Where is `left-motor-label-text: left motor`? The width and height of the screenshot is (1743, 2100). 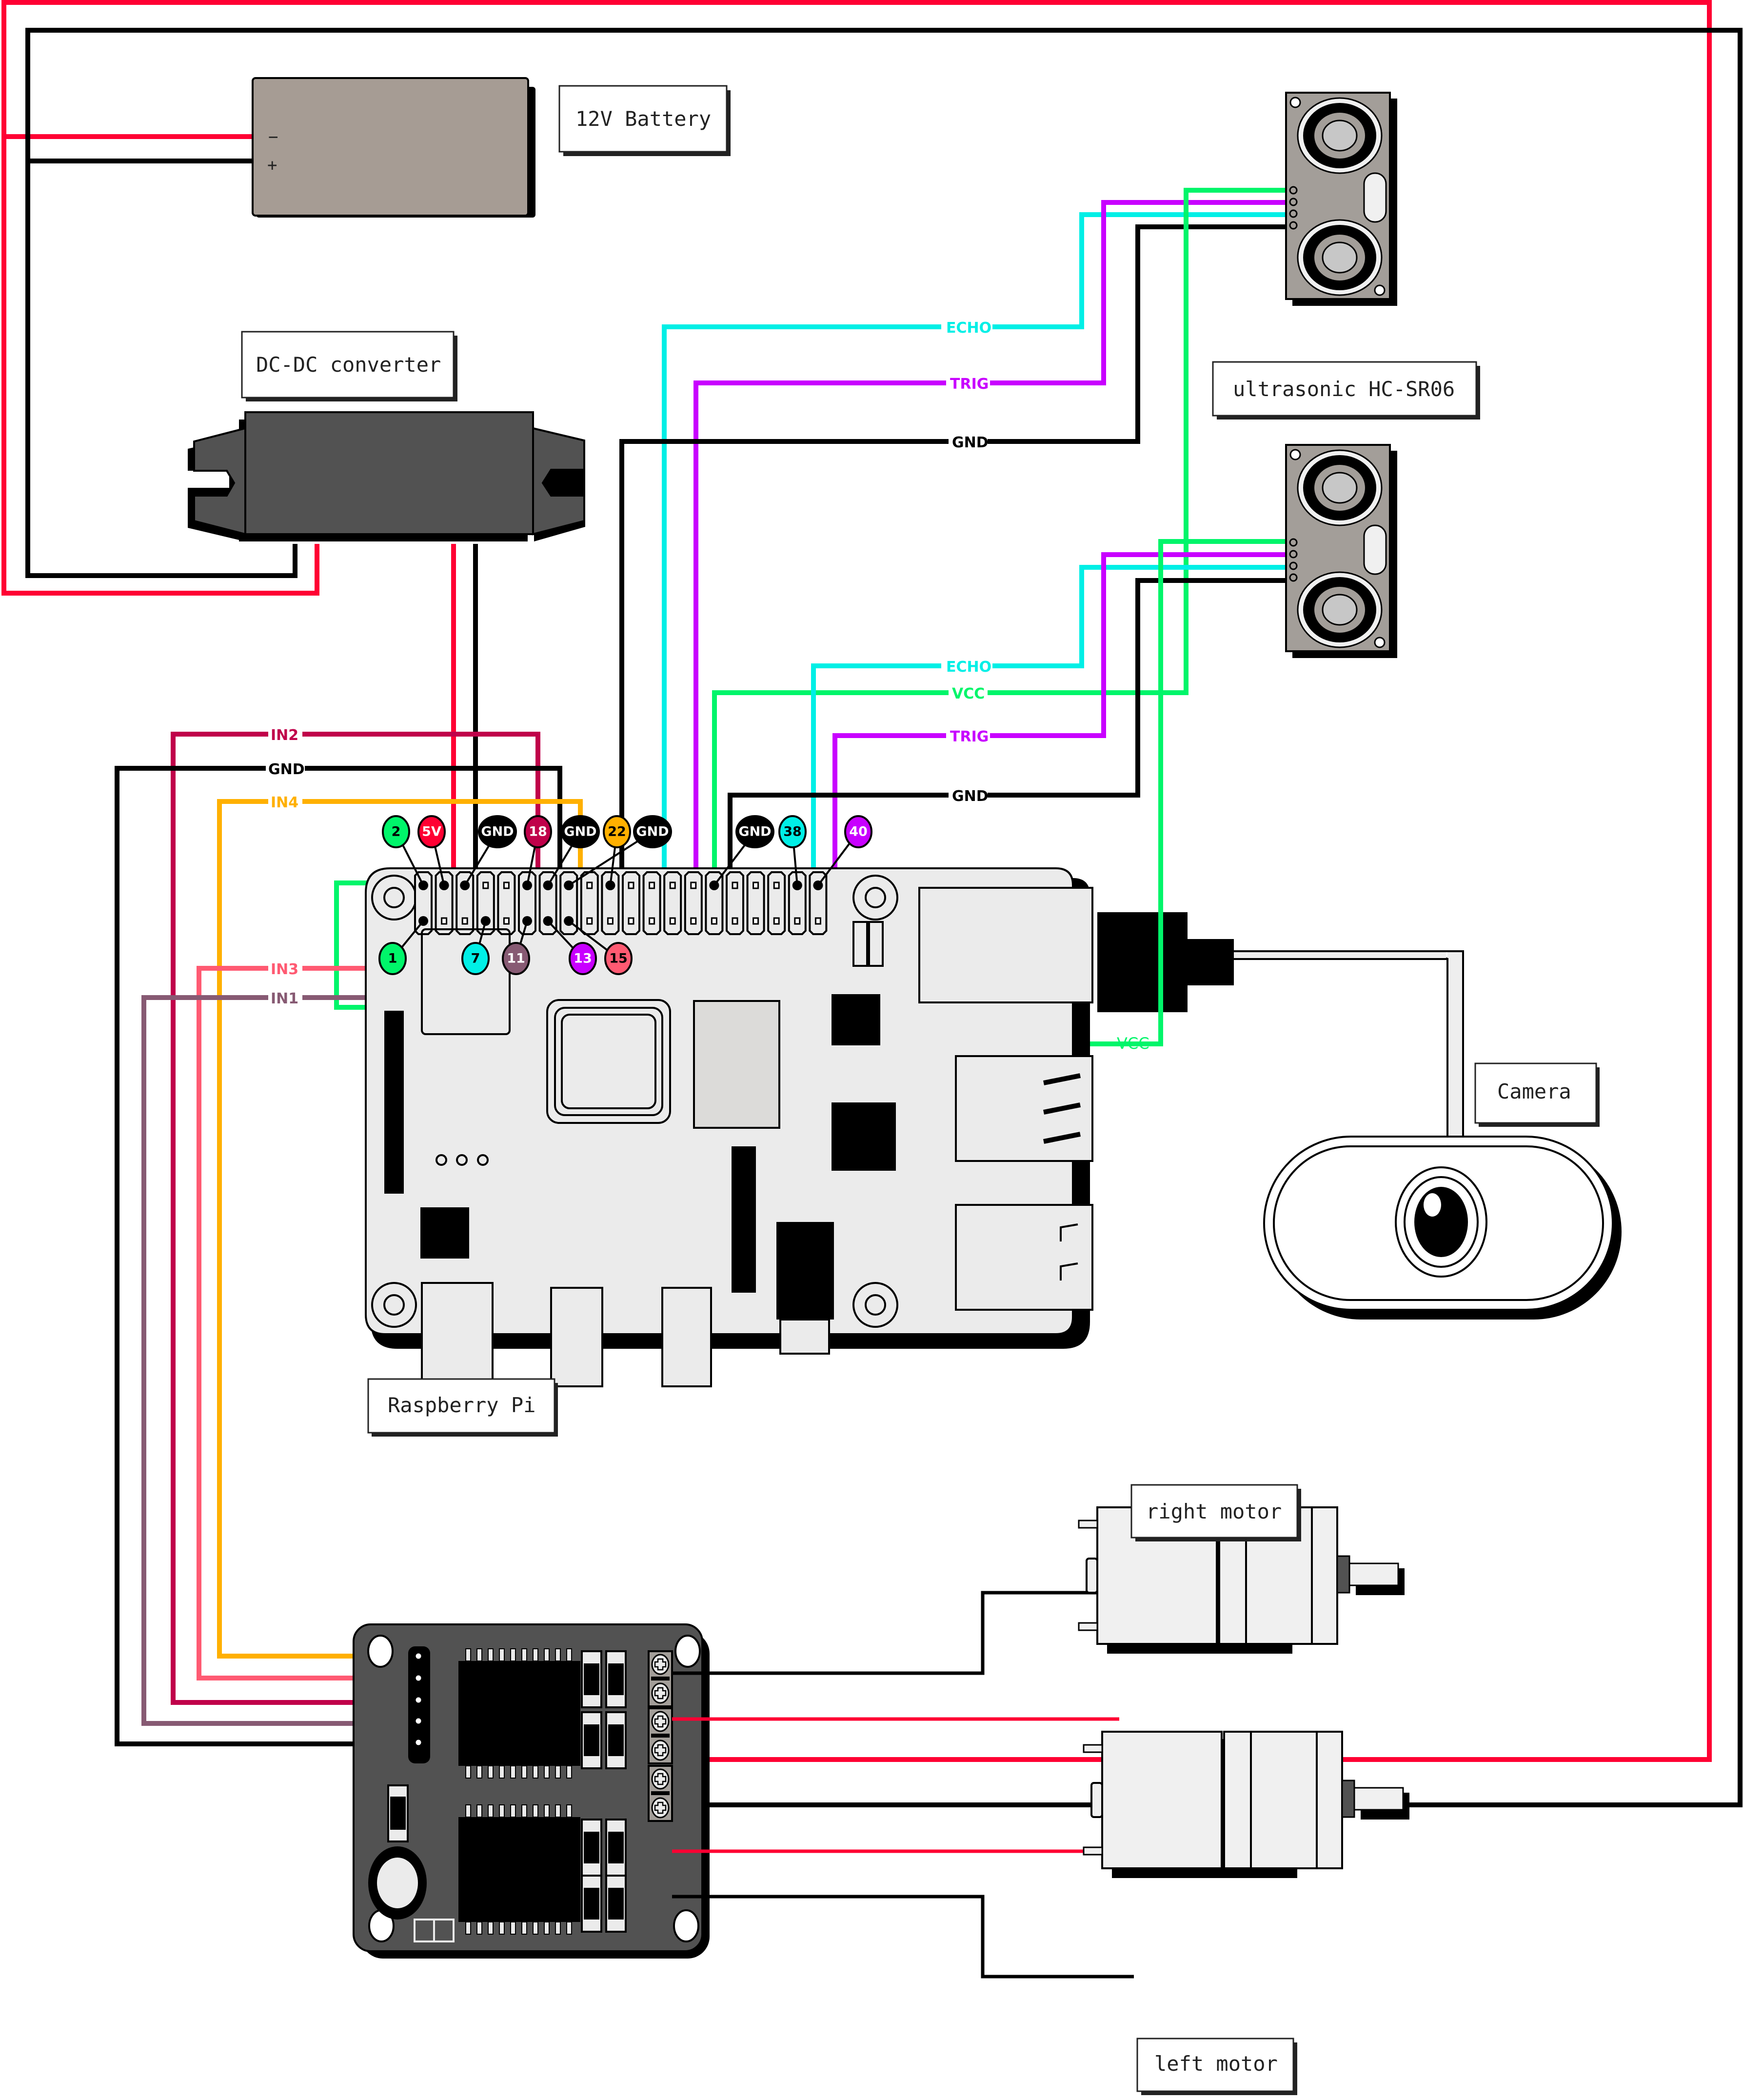
left-motor-label-text: left motor is located at coordinates (1216, 2064).